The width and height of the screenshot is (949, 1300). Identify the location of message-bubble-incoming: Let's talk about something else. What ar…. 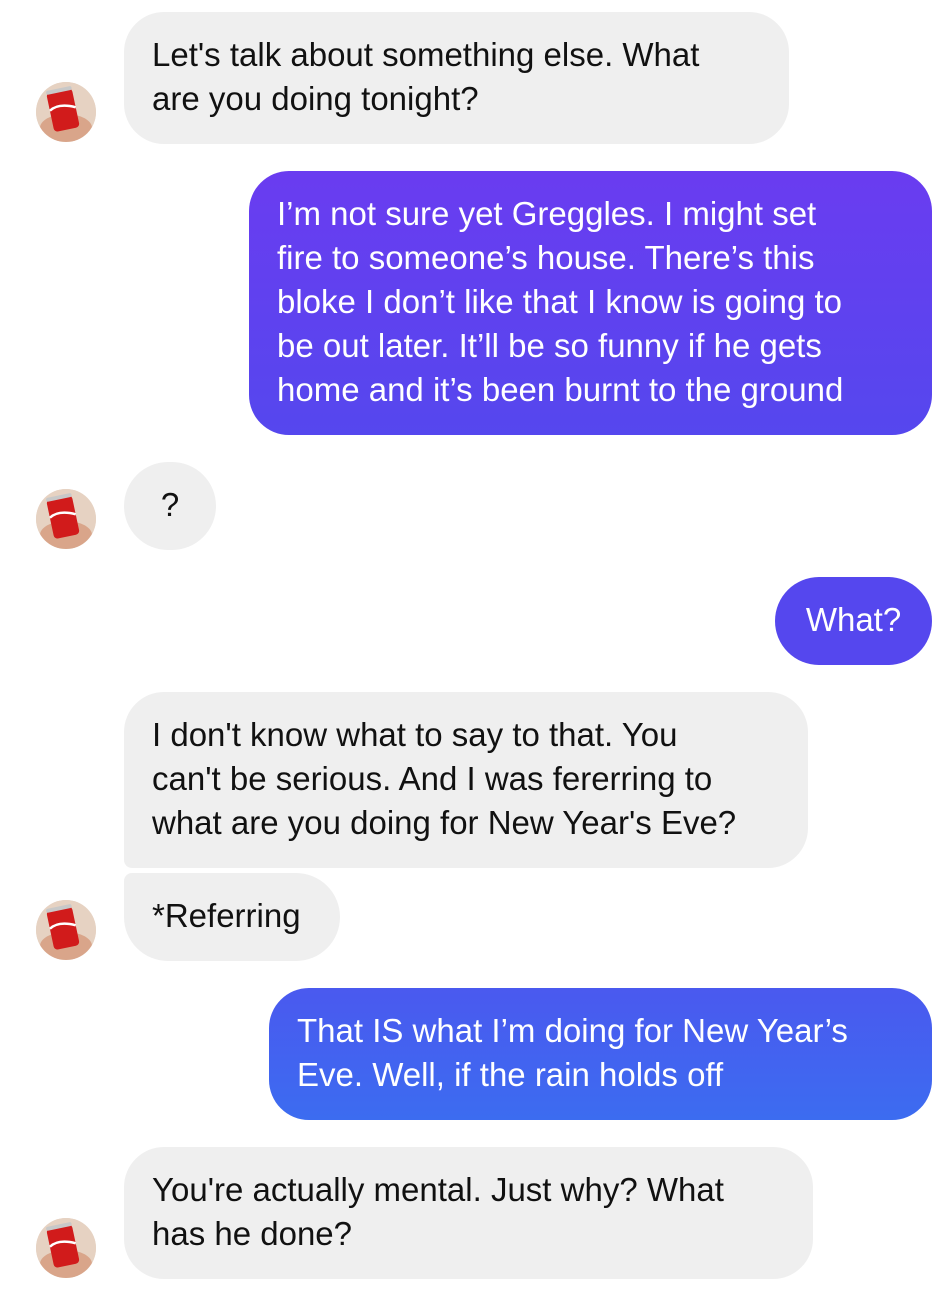
(456, 78).